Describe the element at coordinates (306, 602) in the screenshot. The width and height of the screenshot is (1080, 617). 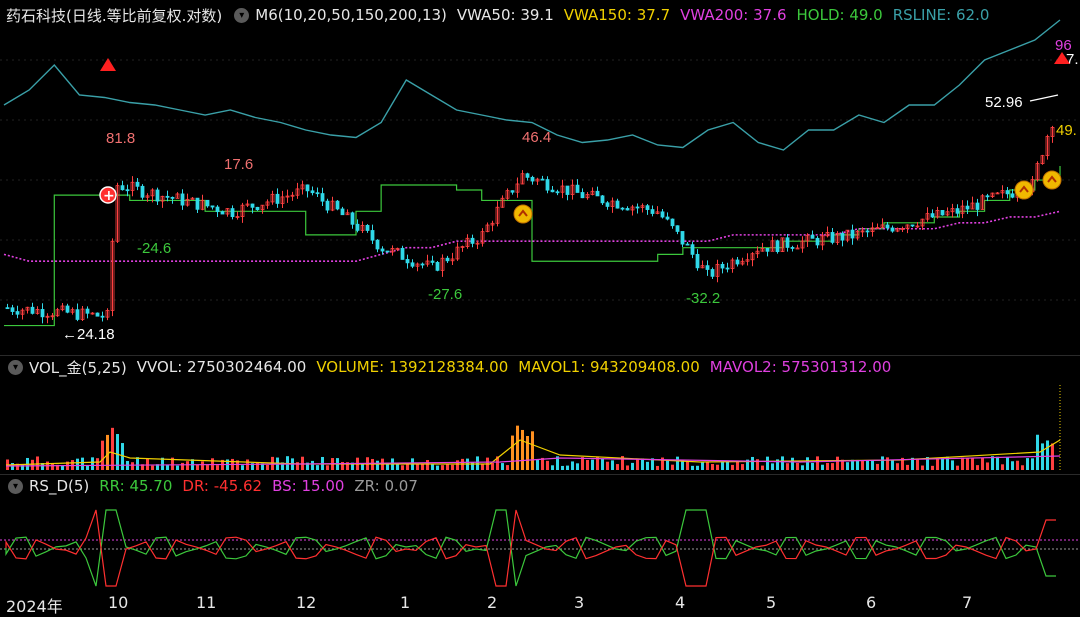
I see `x-tick-label: 12` at that location.